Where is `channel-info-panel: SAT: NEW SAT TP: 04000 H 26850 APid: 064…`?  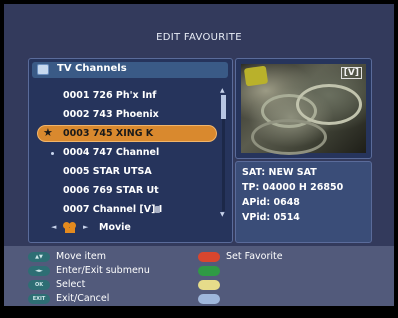 channel-info-panel: SAT: NEW SAT TP: 04000 H 26850 APid: 064… is located at coordinates (303, 202).